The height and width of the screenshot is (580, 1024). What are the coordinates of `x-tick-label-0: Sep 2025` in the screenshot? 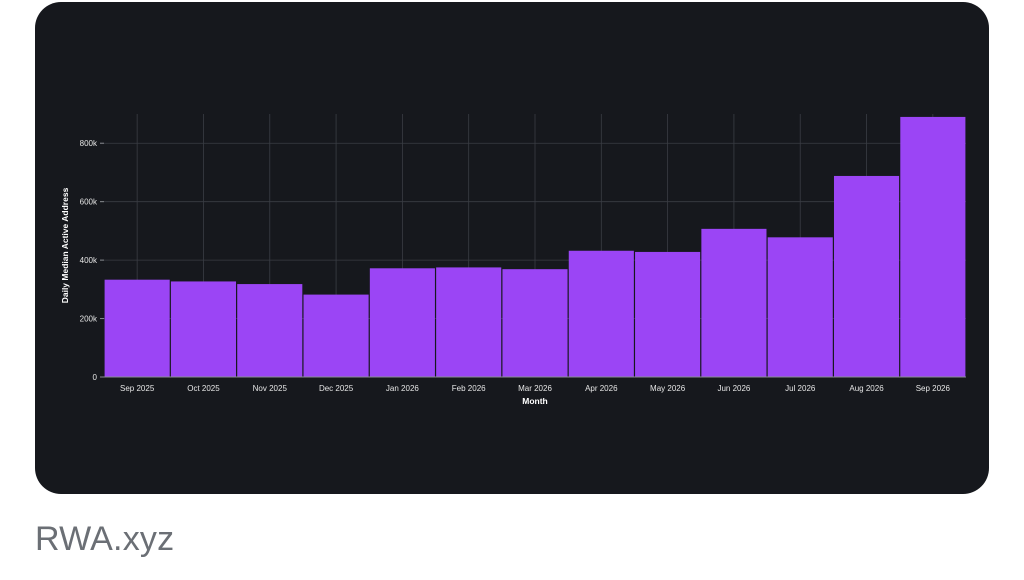 It's located at (137, 388).